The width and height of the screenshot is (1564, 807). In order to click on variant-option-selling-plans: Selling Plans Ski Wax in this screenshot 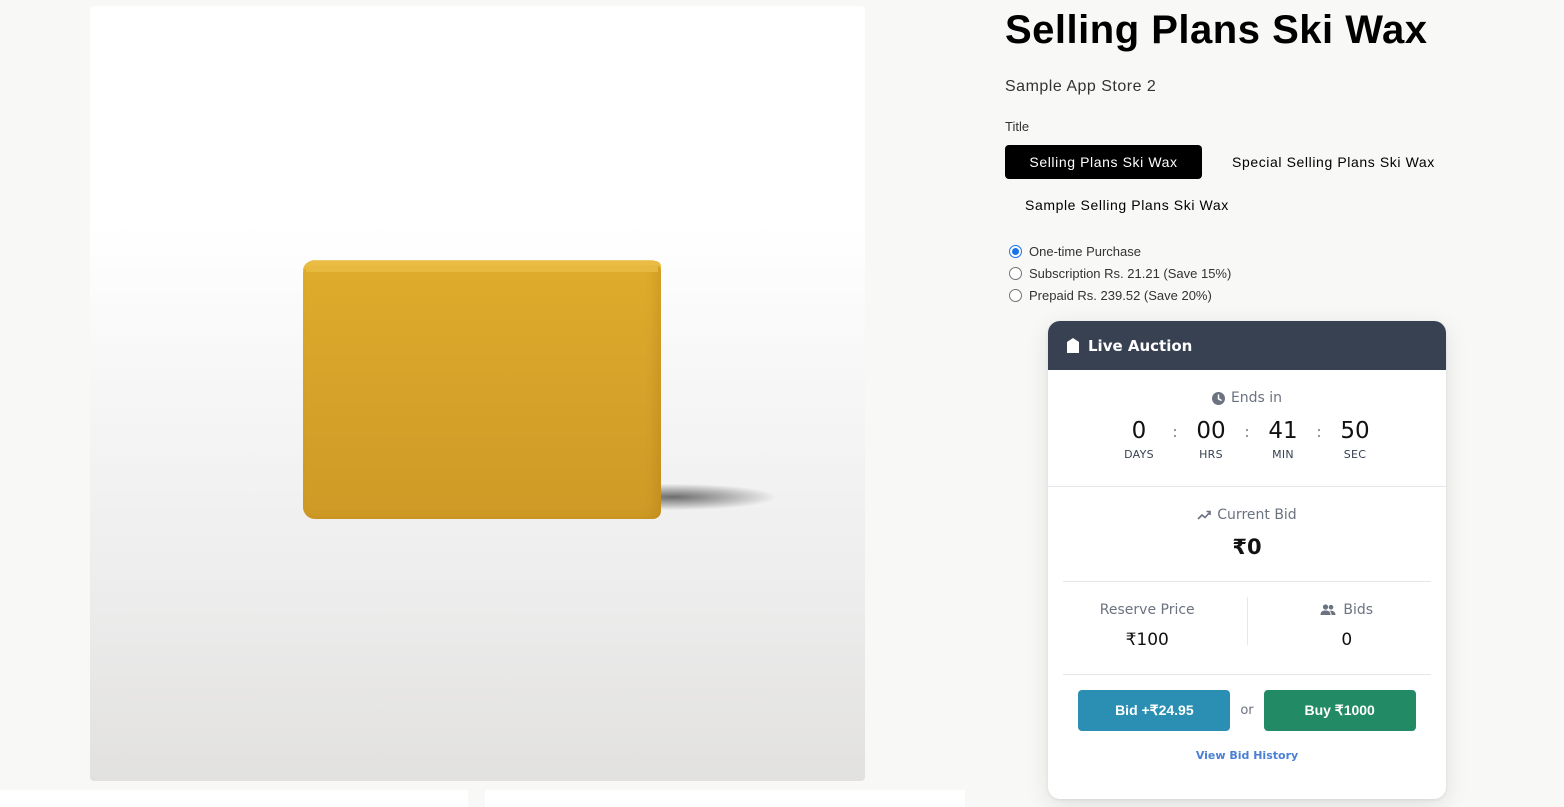, I will do `click(1103, 162)`.